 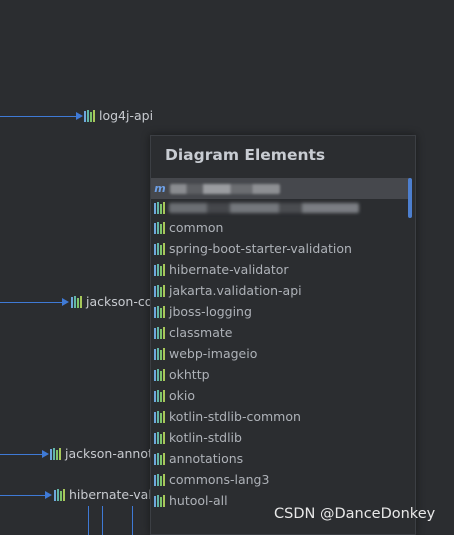 What do you see at coordinates (235, 290) in the screenshot?
I see `list-item-label: jakarta.validation-api` at bounding box center [235, 290].